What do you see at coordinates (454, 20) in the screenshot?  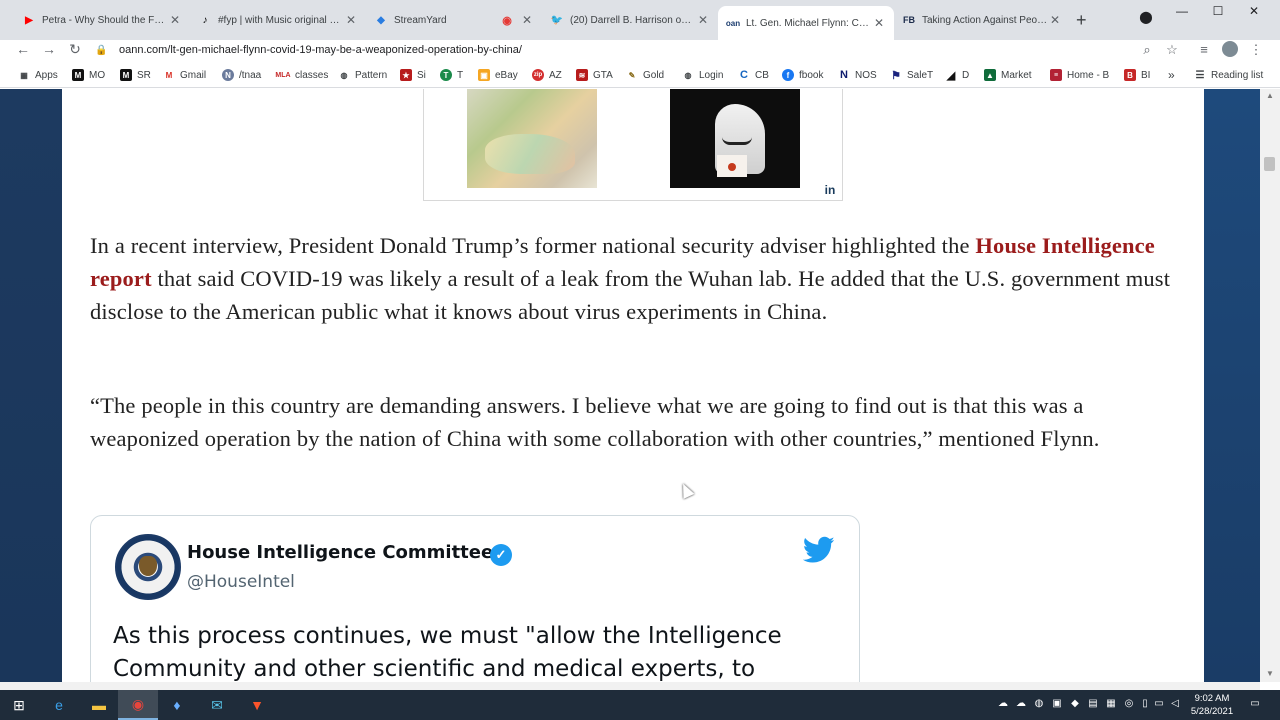 I see `tab-streamyard: ◆ StreamYard ◉ ✕` at bounding box center [454, 20].